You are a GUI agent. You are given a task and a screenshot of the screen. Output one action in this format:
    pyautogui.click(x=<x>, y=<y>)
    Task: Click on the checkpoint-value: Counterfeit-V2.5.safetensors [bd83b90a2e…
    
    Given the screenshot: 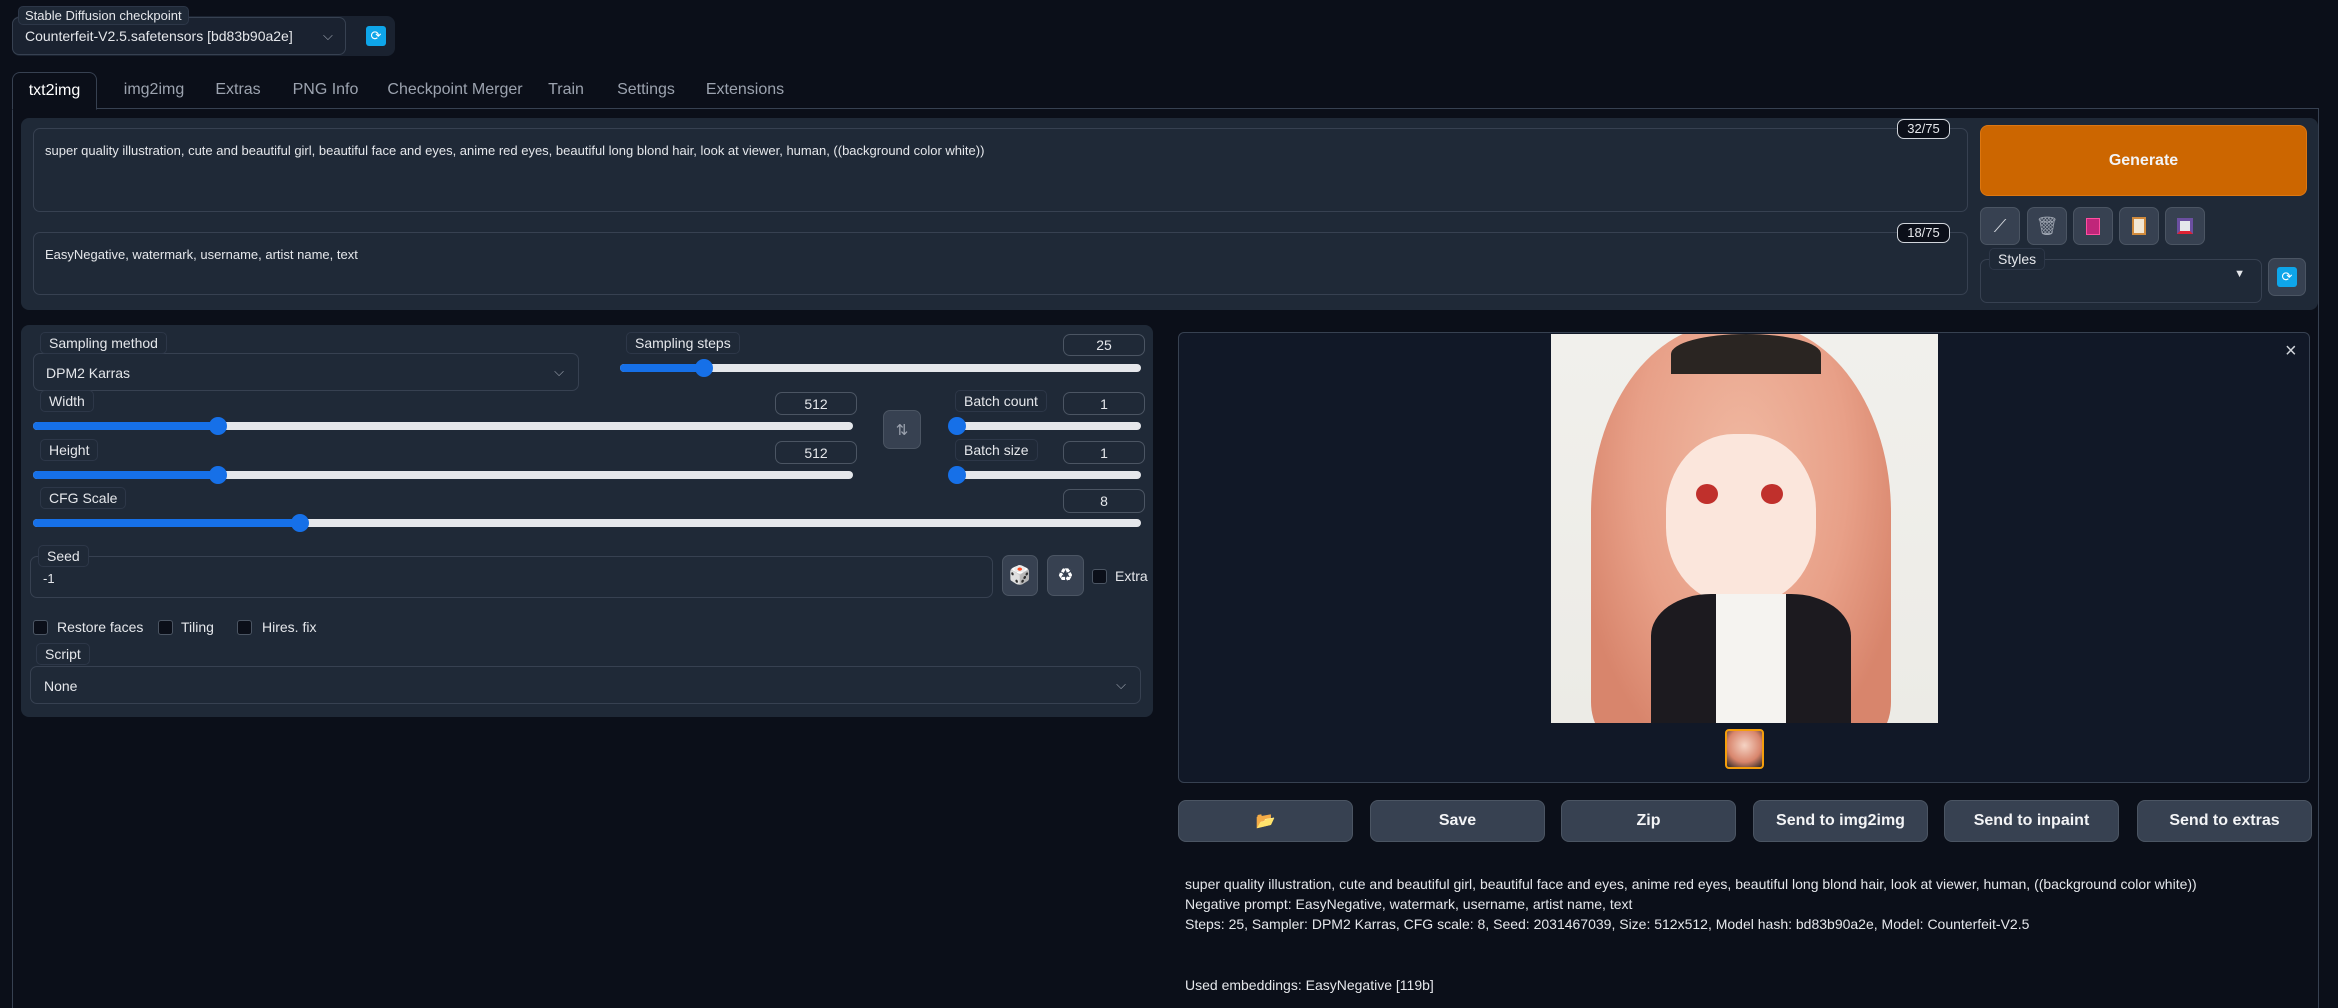 What is the action you would take?
    pyautogui.click(x=159, y=36)
    